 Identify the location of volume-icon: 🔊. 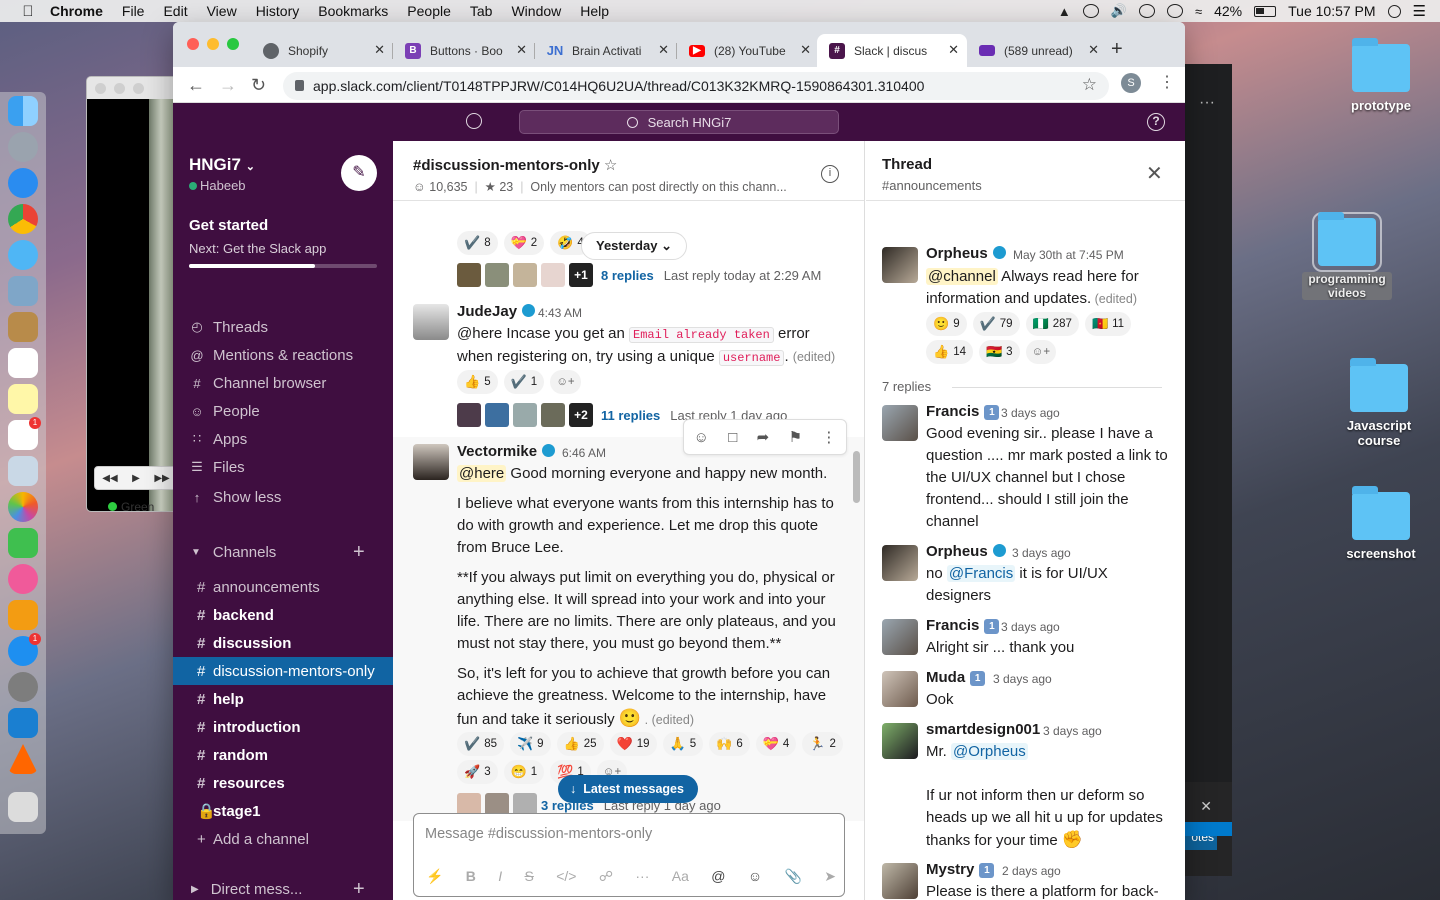
(1119, 11).